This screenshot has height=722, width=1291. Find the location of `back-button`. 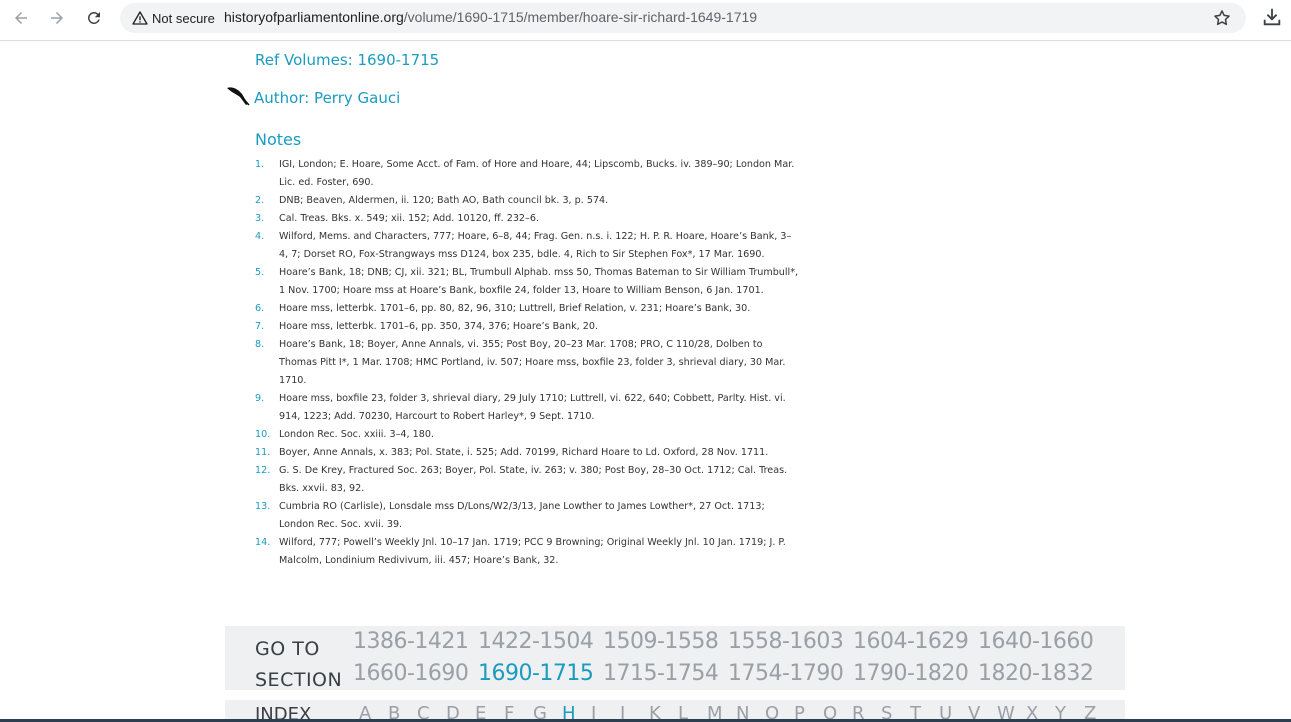

back-button is located at coordinates (21, 18).